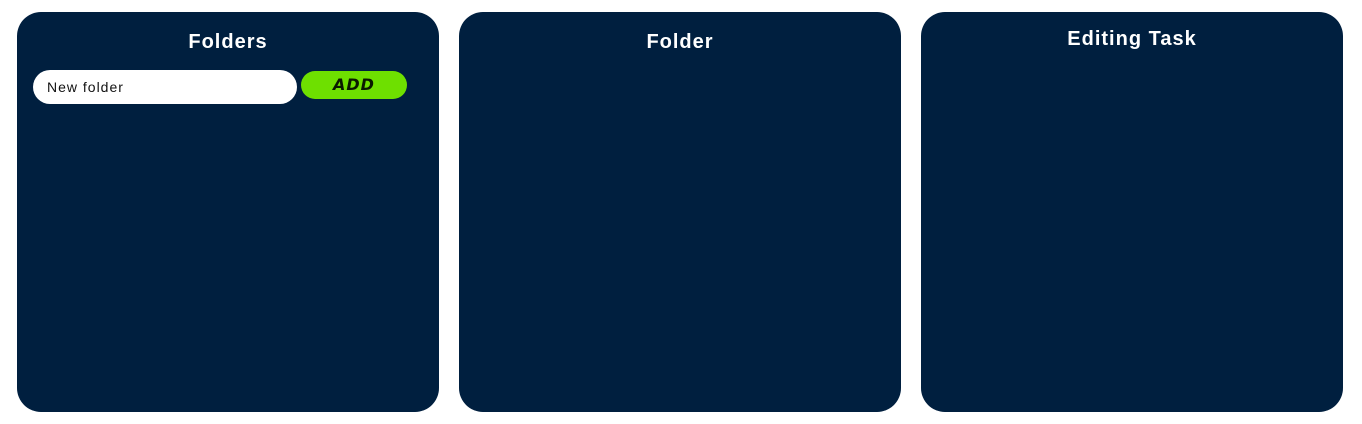  Describe the element at coordinates (354, 85) in the screenshot. I see `add-folder-button: ADD` at that location.